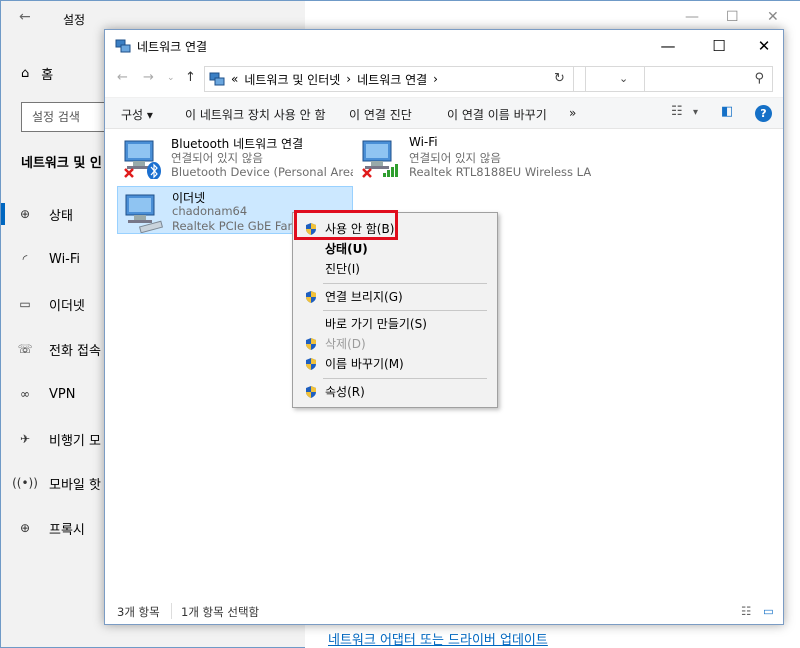 Image resolution: width=800 pixels, height=648 pixels. Describe the element at coordinates (732, 17) in the screenshot. I see `settings-maximize-icon: ☐` at that location.